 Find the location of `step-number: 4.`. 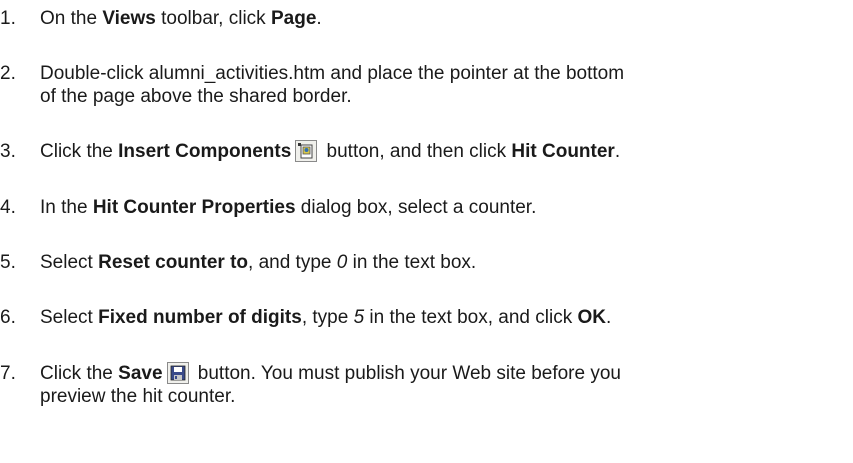

step-number: 4. is located at coordinates (8, 207).